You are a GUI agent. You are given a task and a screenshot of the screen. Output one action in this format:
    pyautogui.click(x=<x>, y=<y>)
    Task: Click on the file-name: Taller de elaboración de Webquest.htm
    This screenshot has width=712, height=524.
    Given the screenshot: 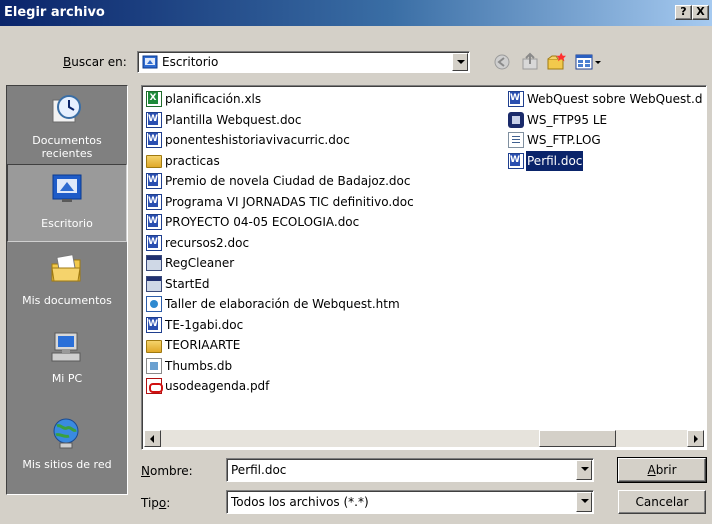 What is the action you would take?
    pyautogui.click(x=282, y=304)
    